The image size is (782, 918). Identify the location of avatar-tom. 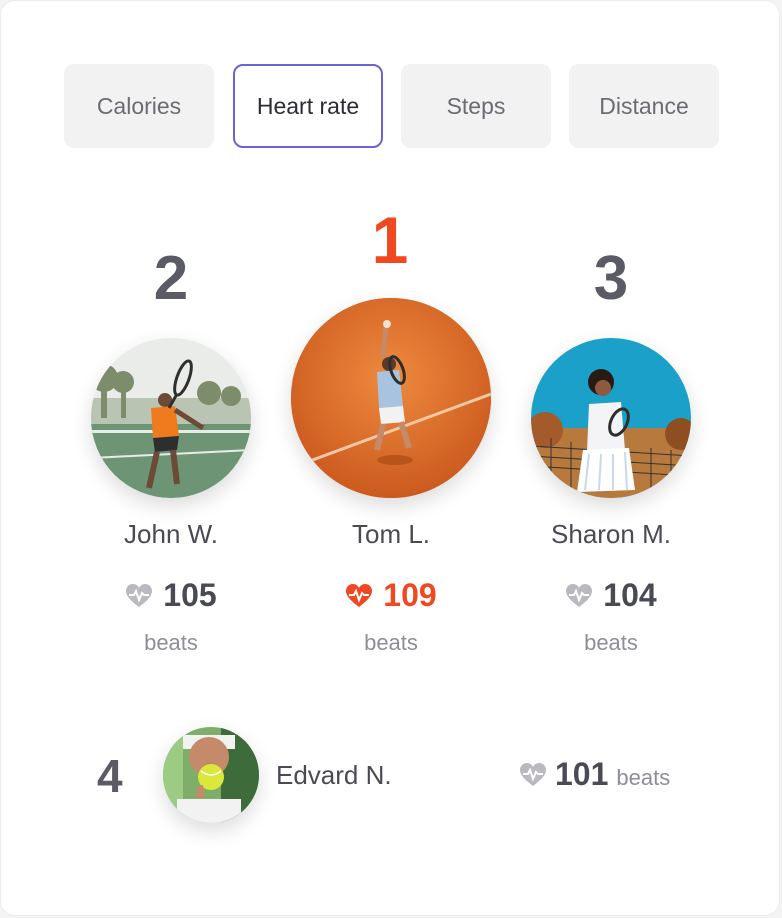
(391, 398).